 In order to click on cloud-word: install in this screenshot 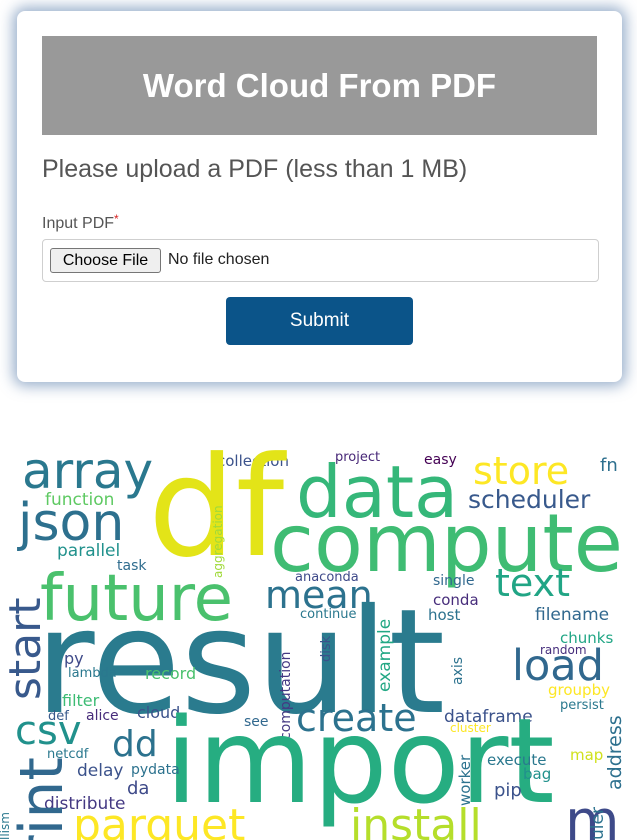, I will do `click(416, 820)`.